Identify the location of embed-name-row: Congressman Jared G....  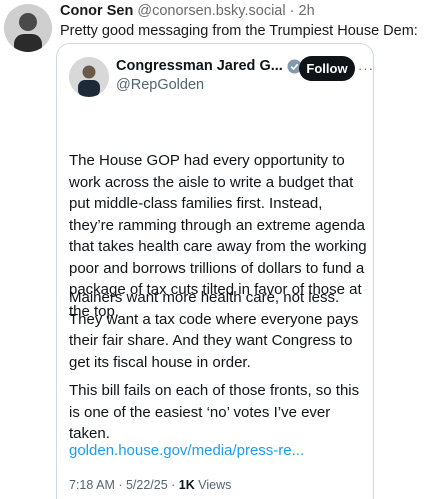
(218, 66).